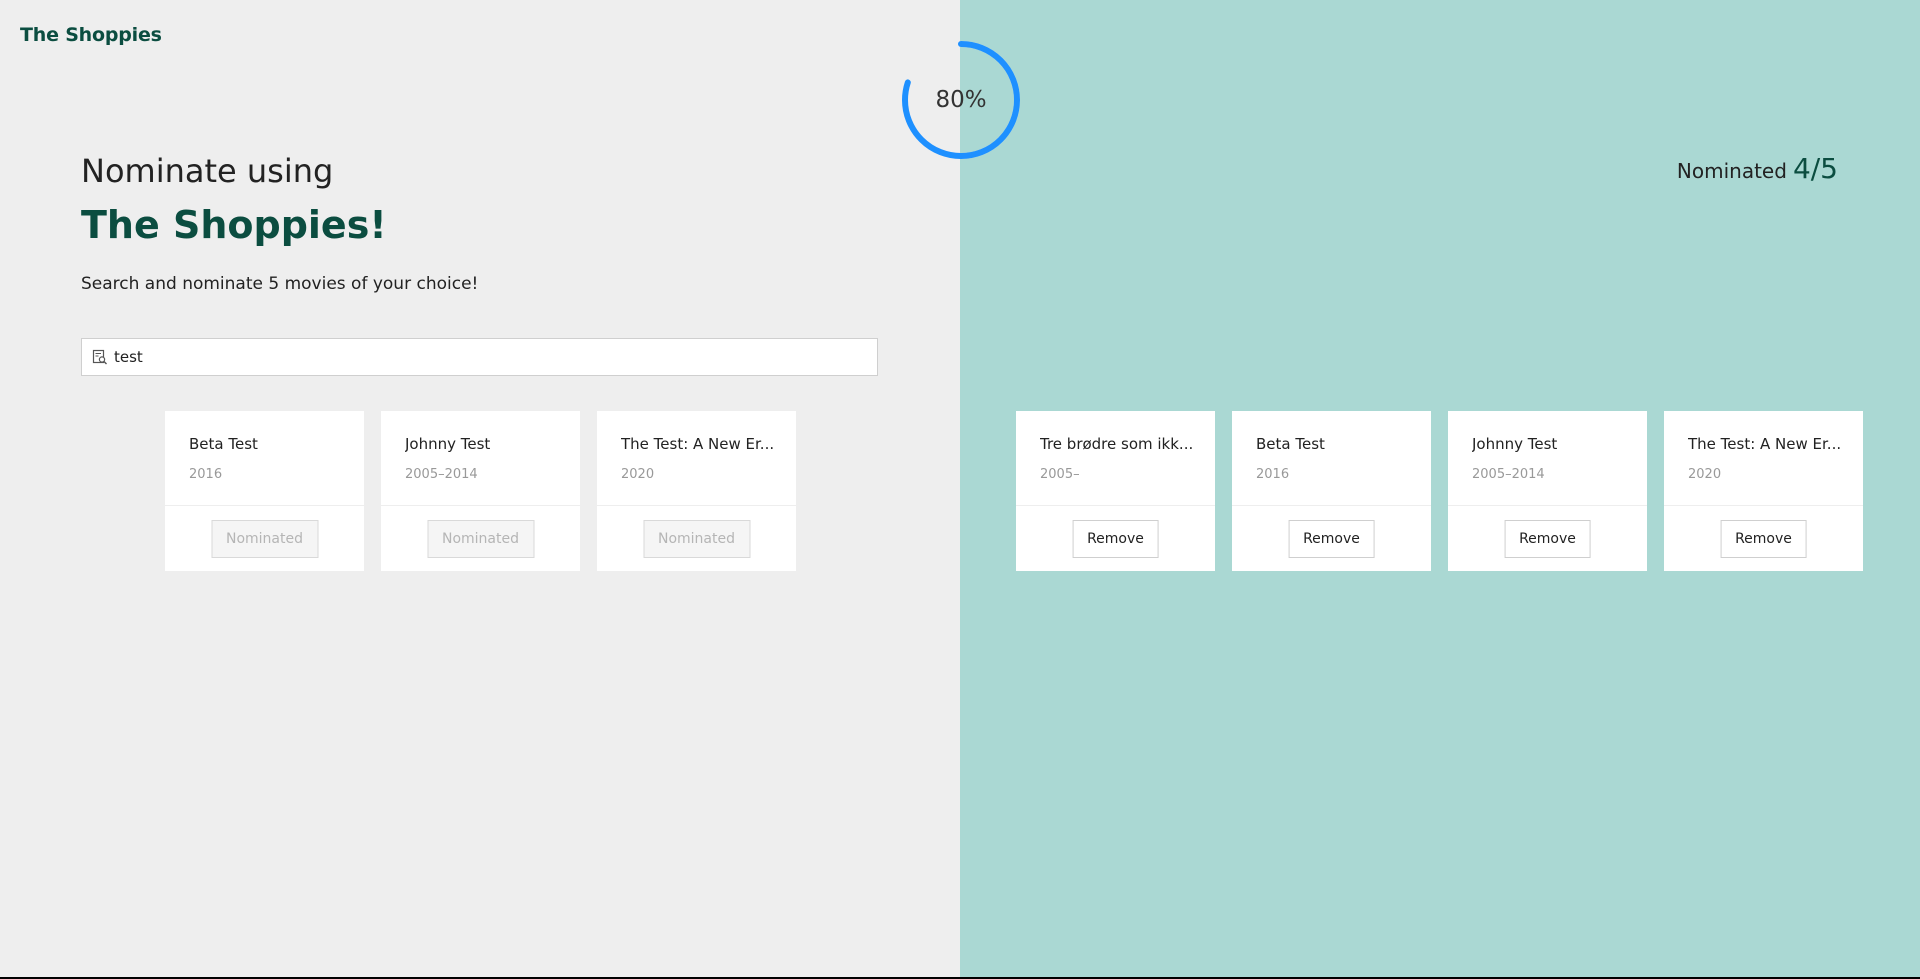 The image size is (1920, 979). Describe the element at coordinates (1547, 491) in the screenshot. I see `nomination-card: Johnny Test 2005–2014 Remove` at that location.